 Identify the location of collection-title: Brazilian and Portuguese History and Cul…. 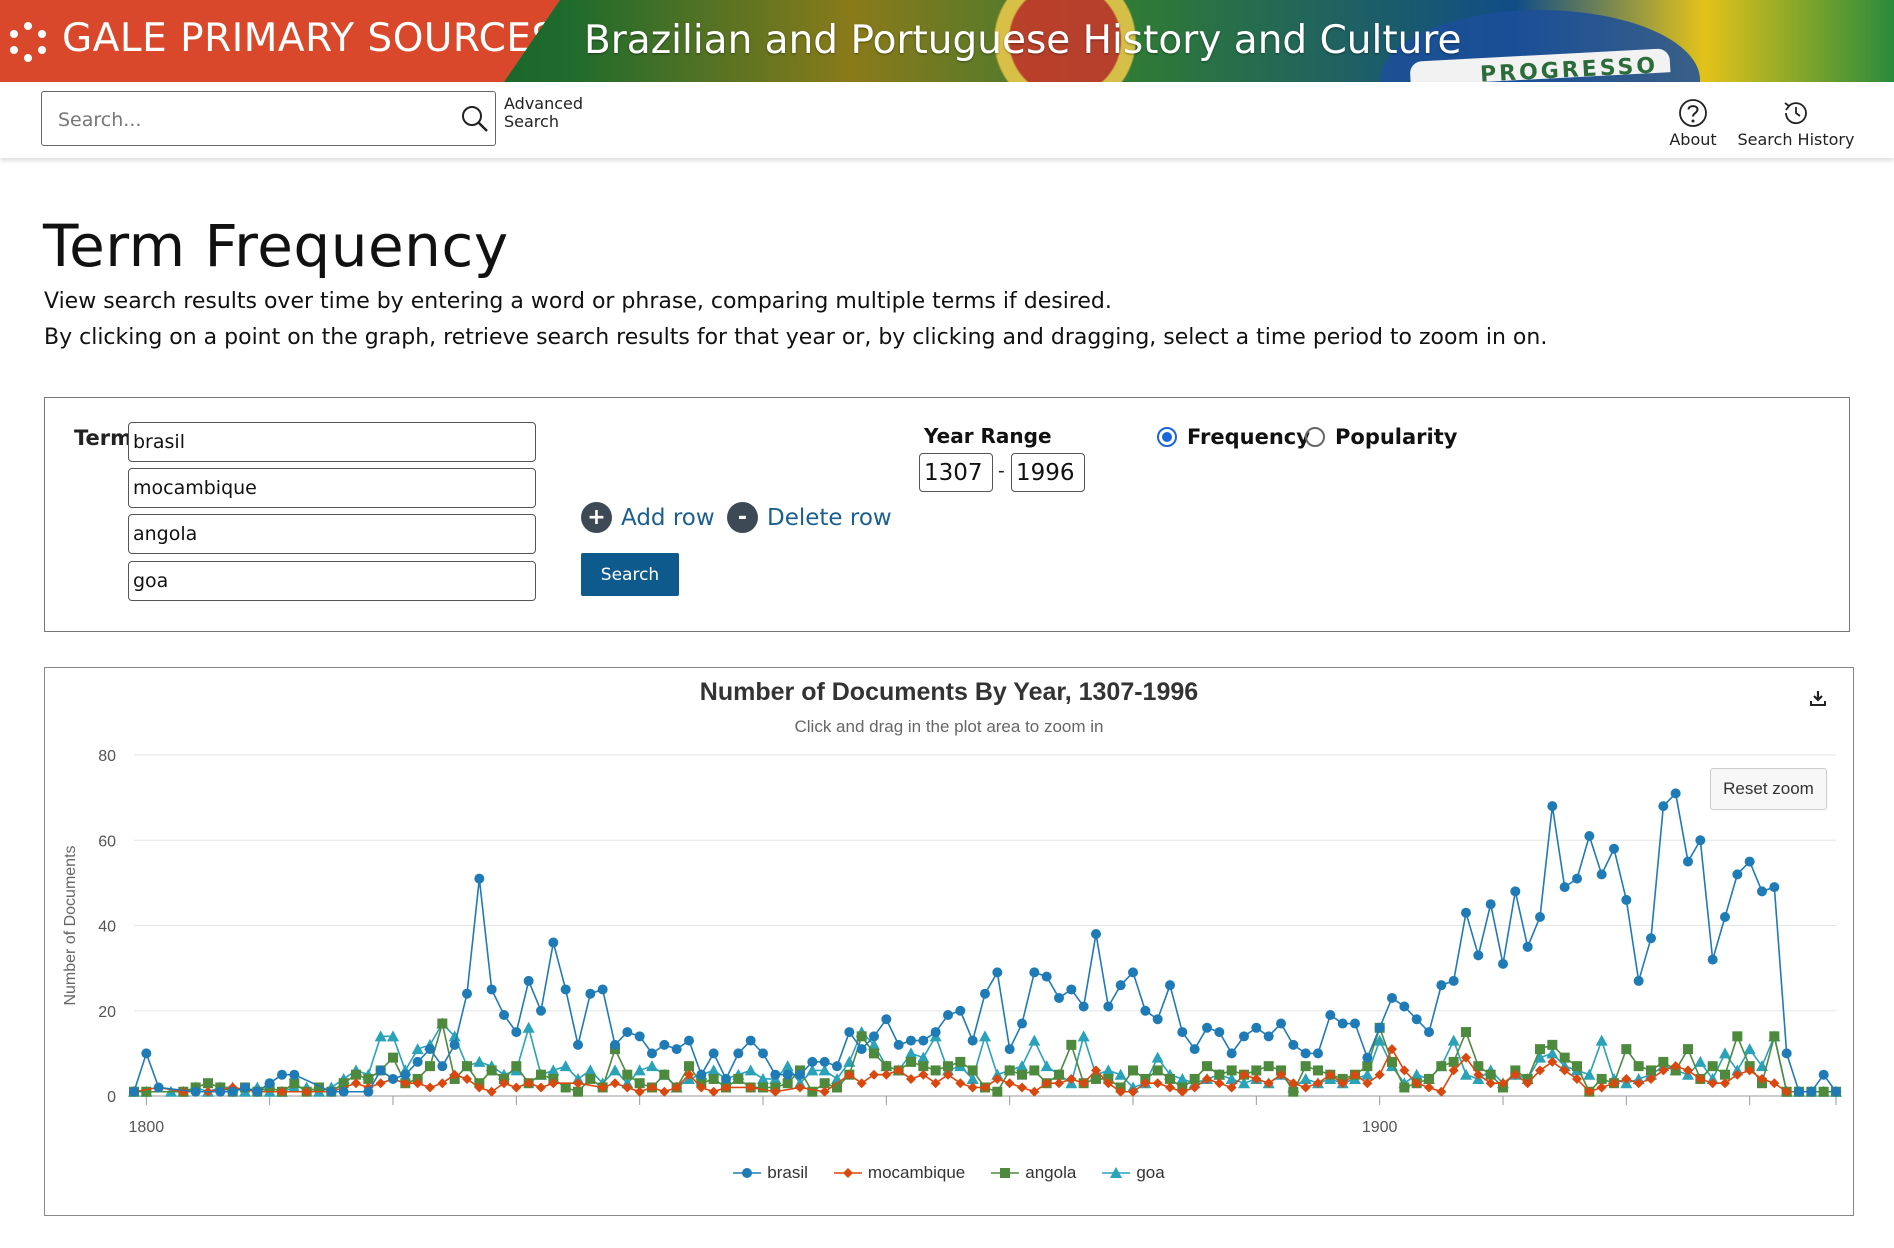
(1023, 40).